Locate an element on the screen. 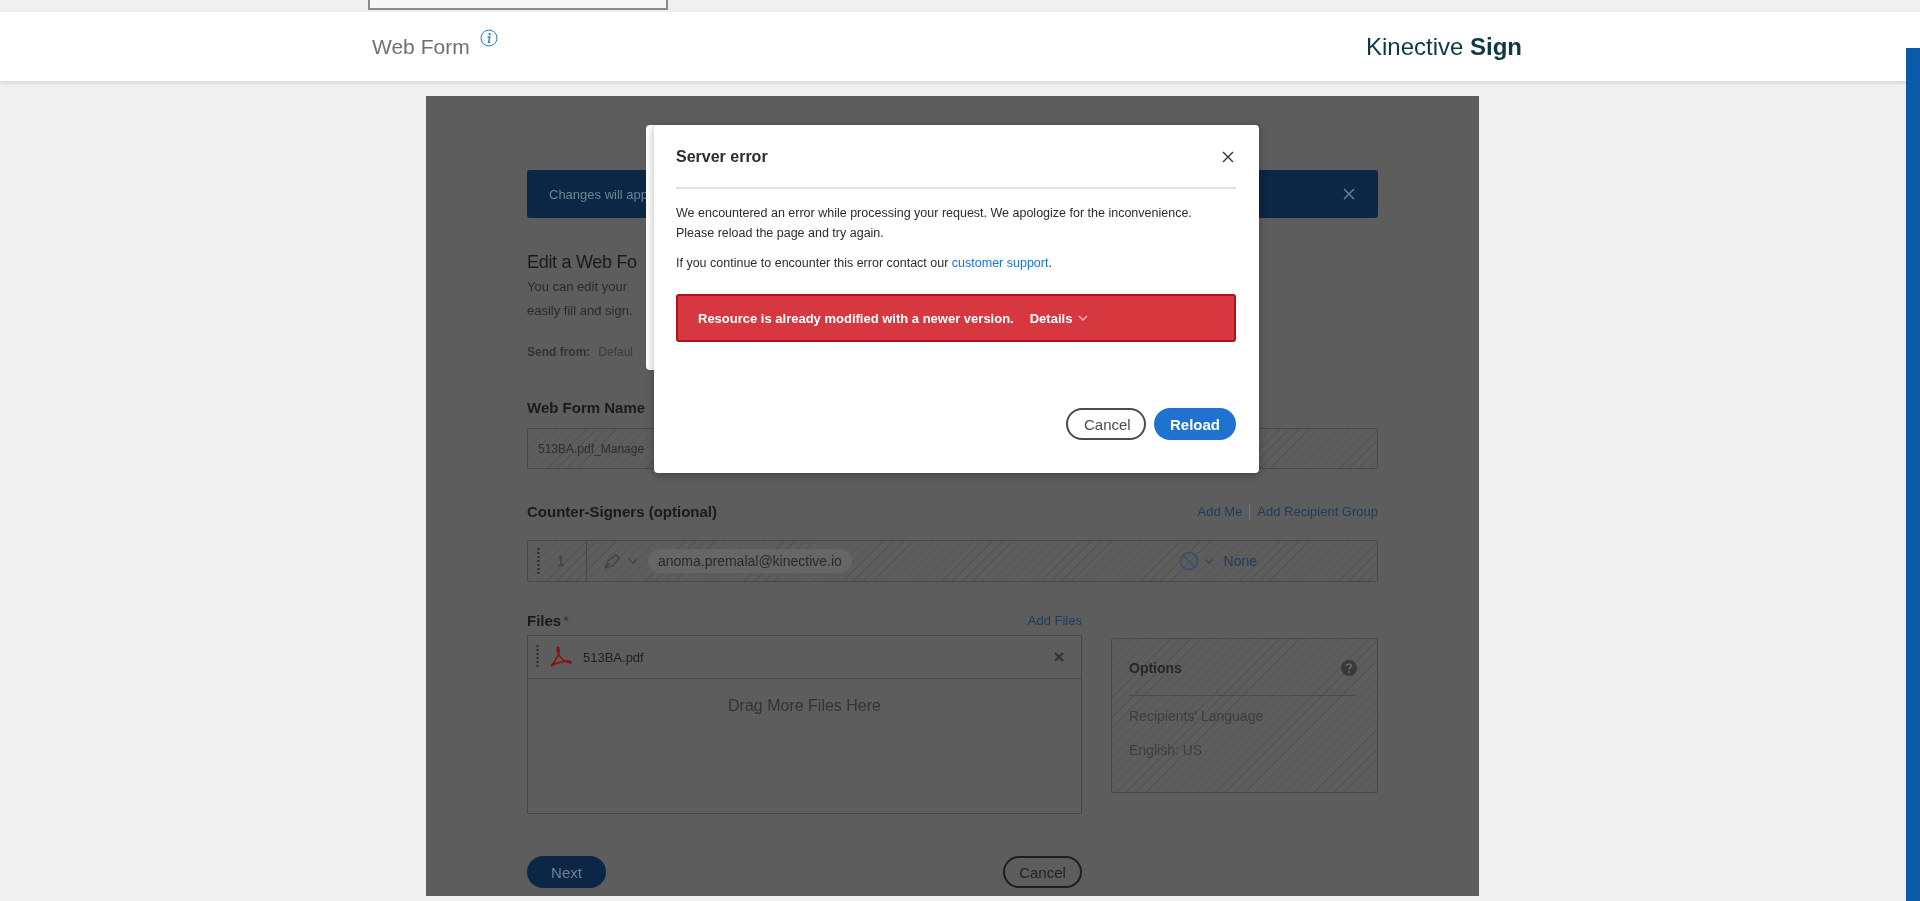 The image size is (1920, 901). file-name: 513BA.pdf is located at coordinates (613, 657).